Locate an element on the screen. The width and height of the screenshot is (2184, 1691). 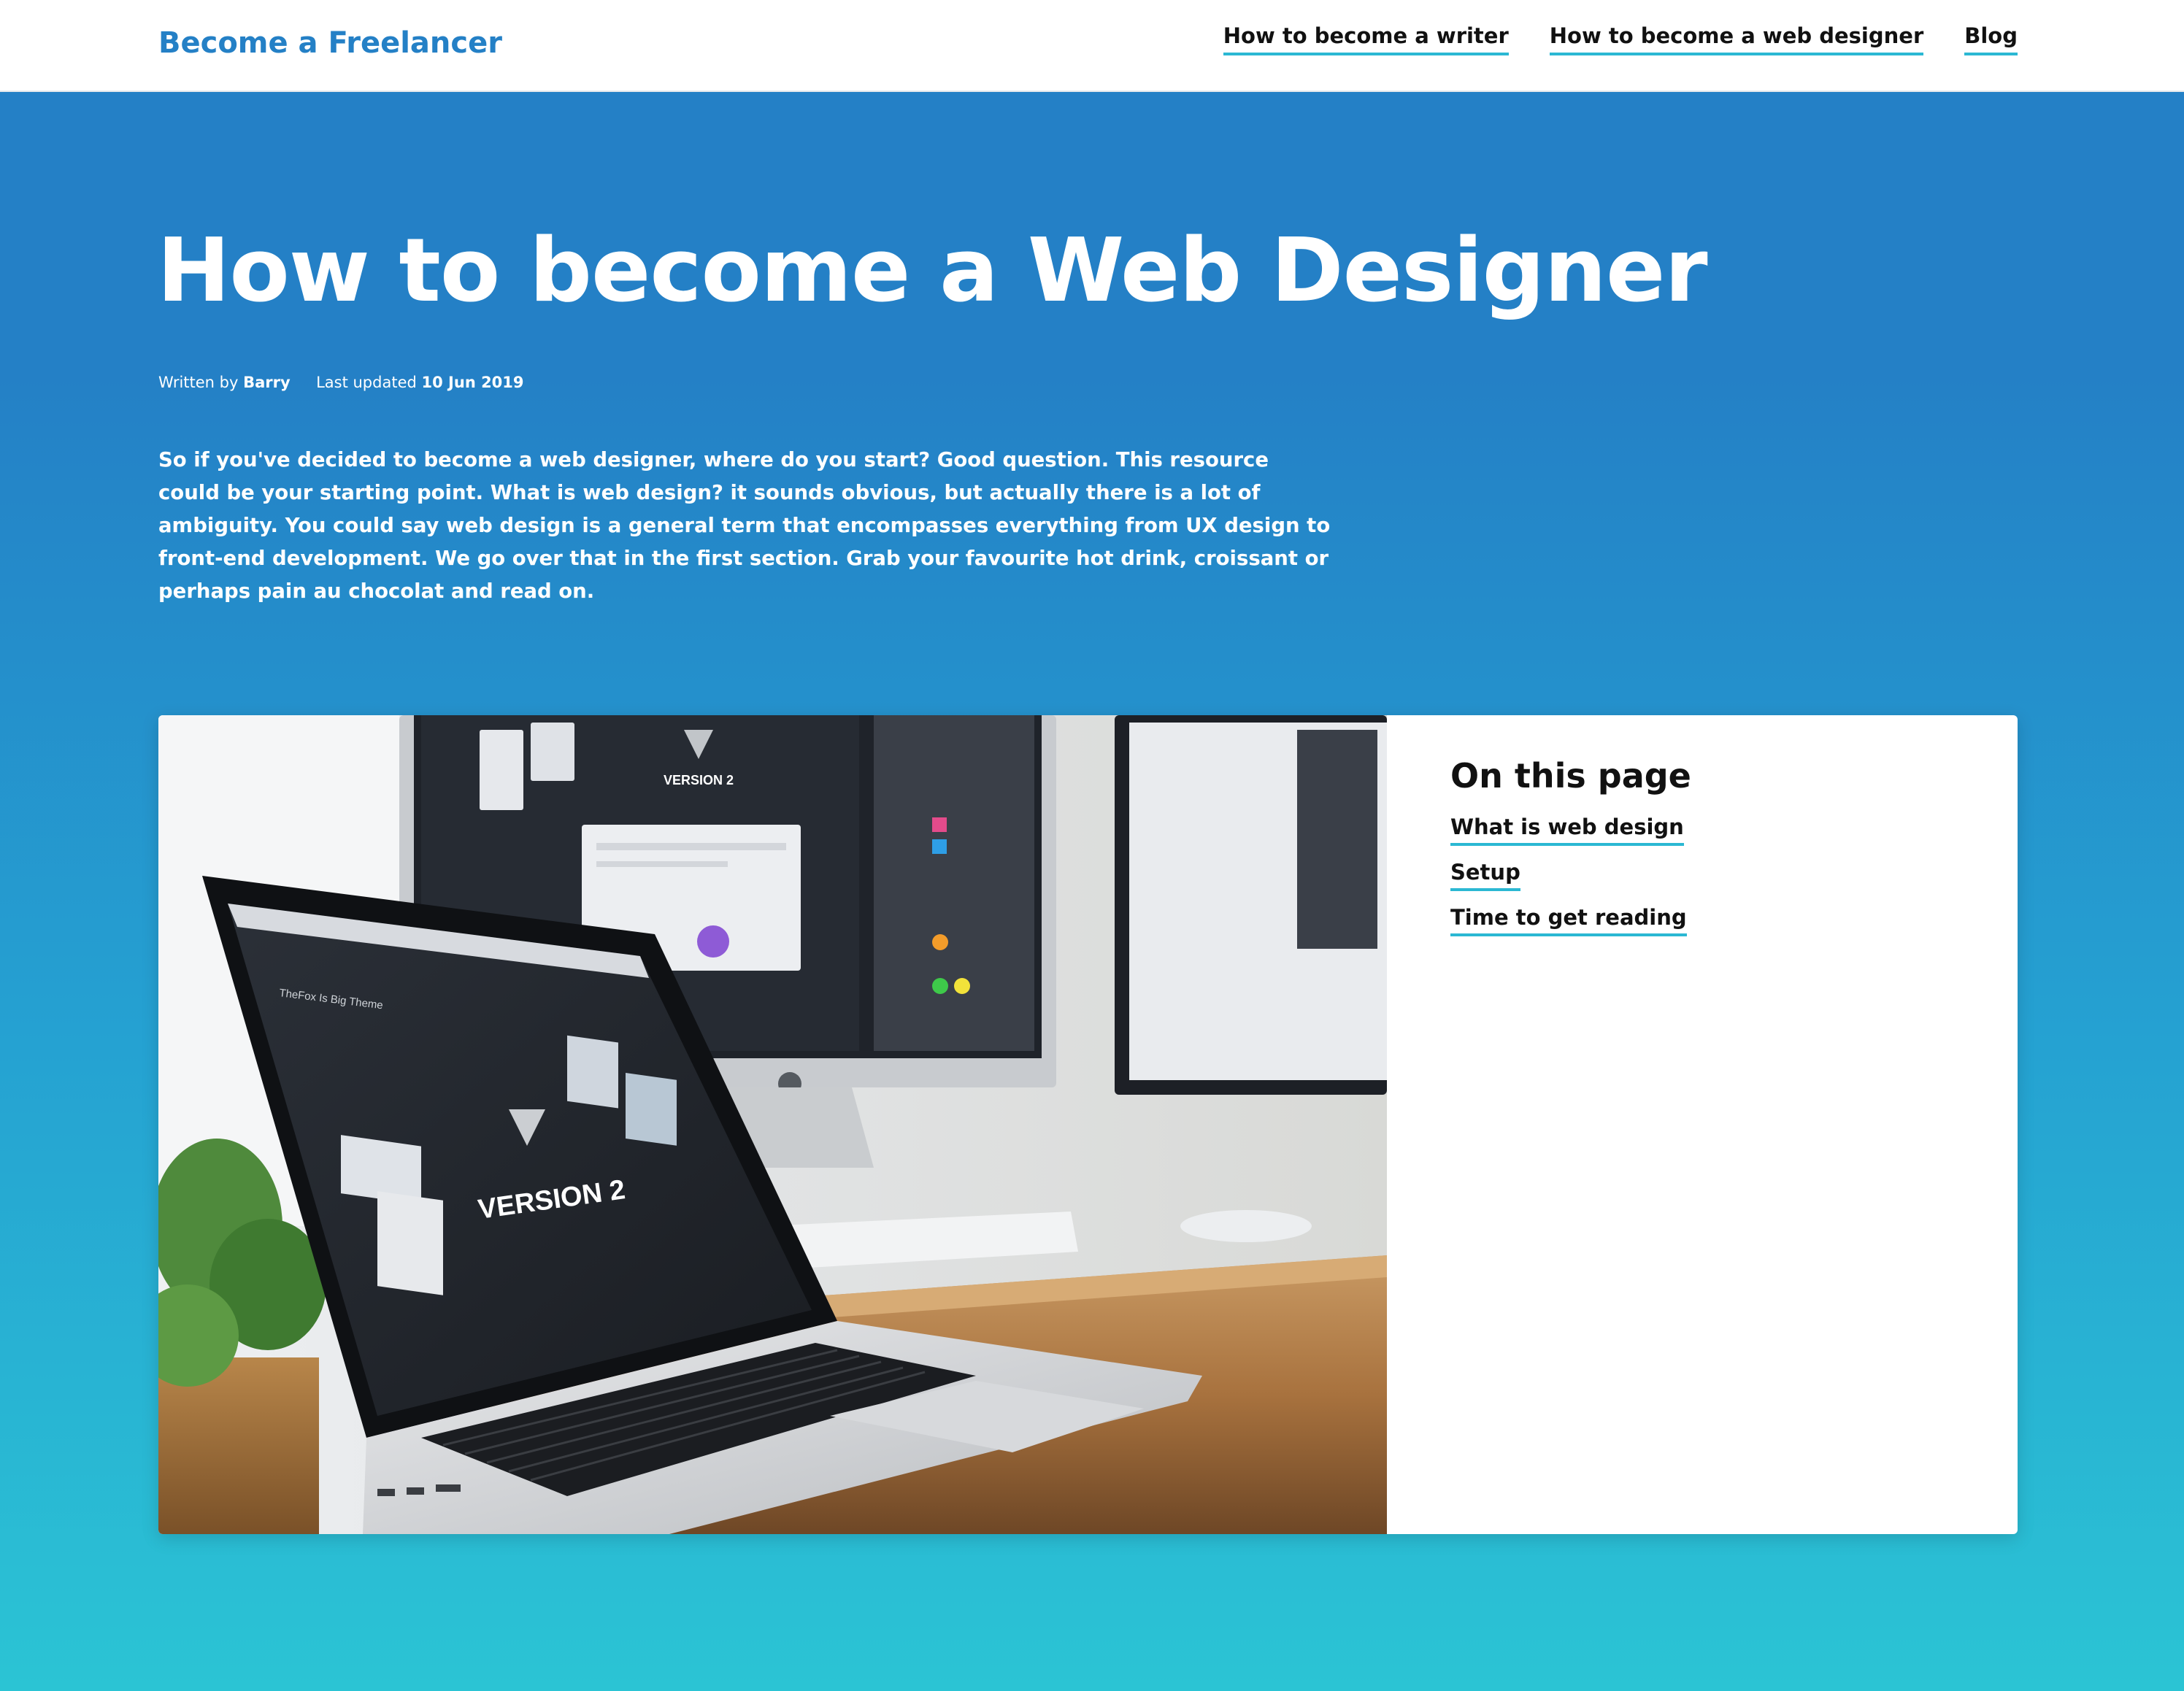
toc-link-what-is-web-design: What is web design is located at coordinates (1567, 830).